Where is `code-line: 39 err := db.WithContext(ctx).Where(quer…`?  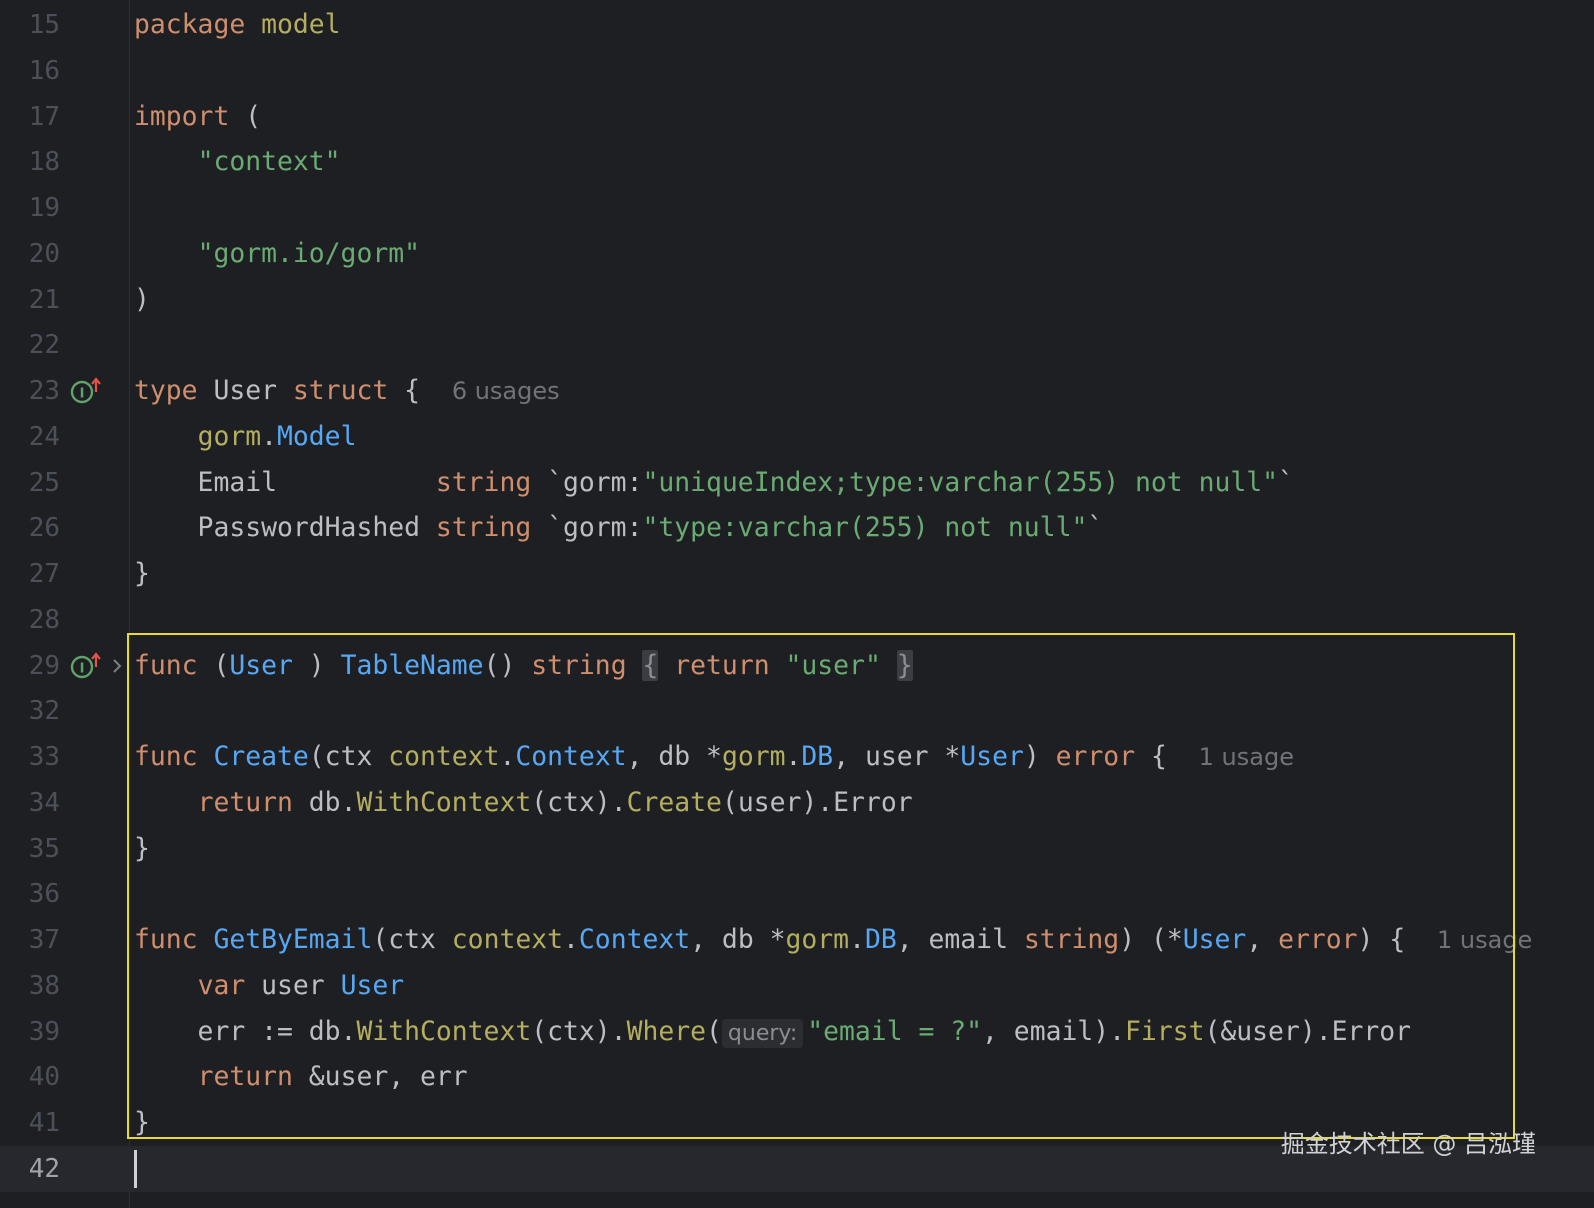
code-line: 39 err := db.WithContext(ctx).Where(quer… is located at coordinates (797, 1032).